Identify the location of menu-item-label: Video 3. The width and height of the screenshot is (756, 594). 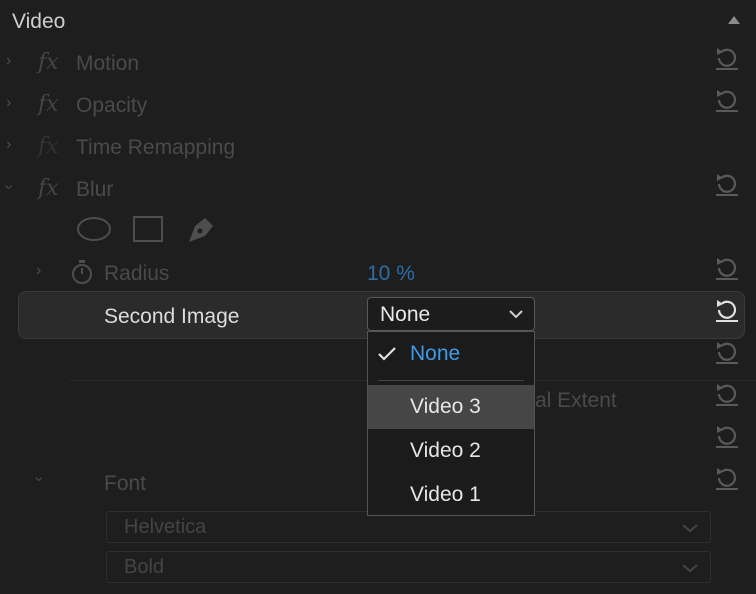
(445, 406).